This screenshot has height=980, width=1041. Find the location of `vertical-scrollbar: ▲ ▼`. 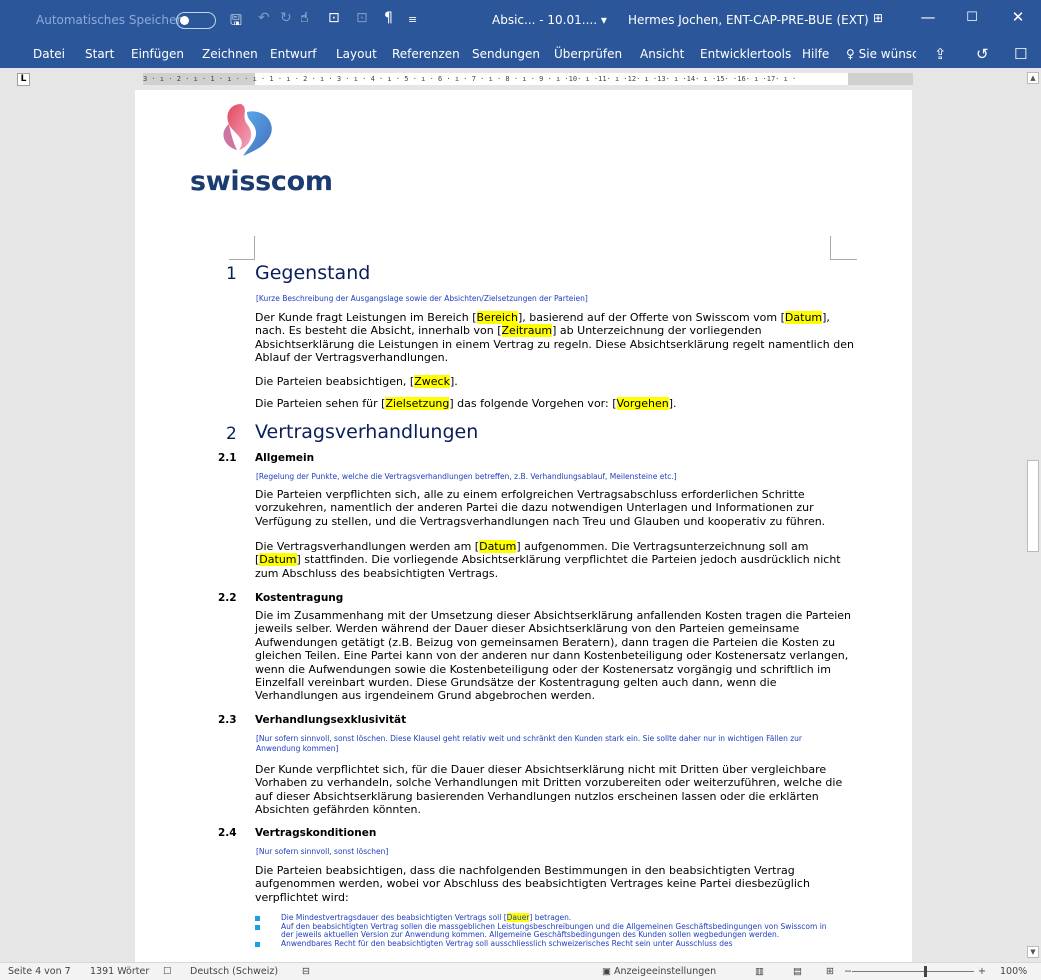

vertical-scrollbar: ▲ ▼ is located at coordinates (1033, 515).